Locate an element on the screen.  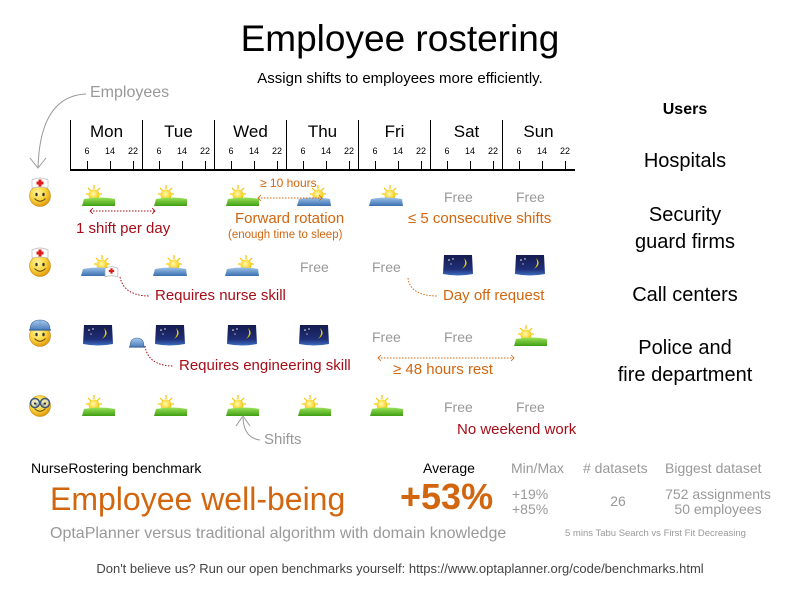
average-value: +53% is located at coordinates (447, 496).